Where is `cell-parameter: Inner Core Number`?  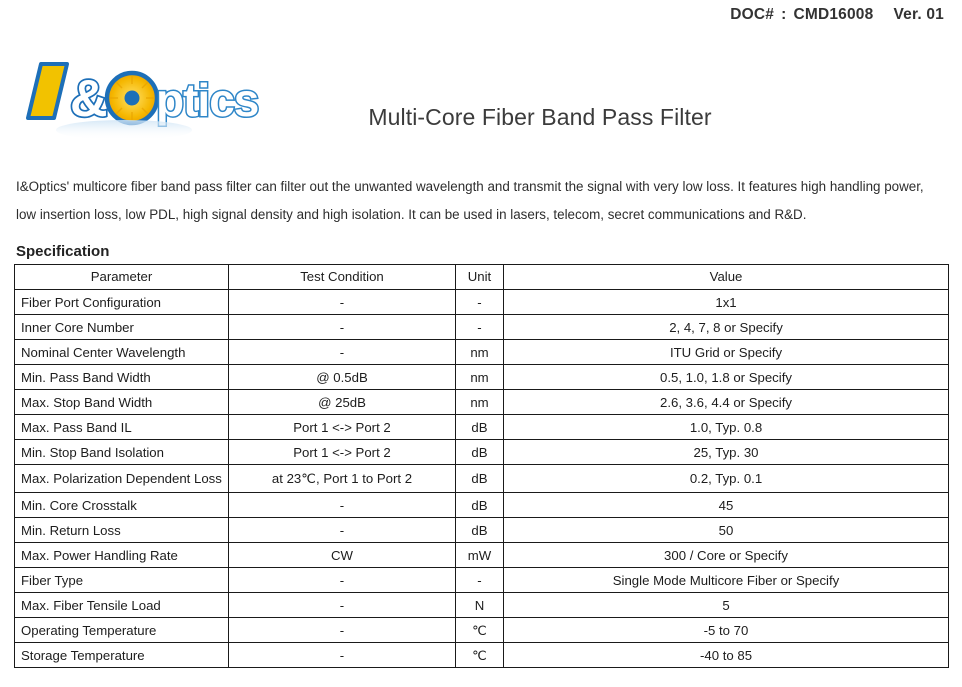 cell-parameter: Inner Core Number is located at coordinates (121, 327).